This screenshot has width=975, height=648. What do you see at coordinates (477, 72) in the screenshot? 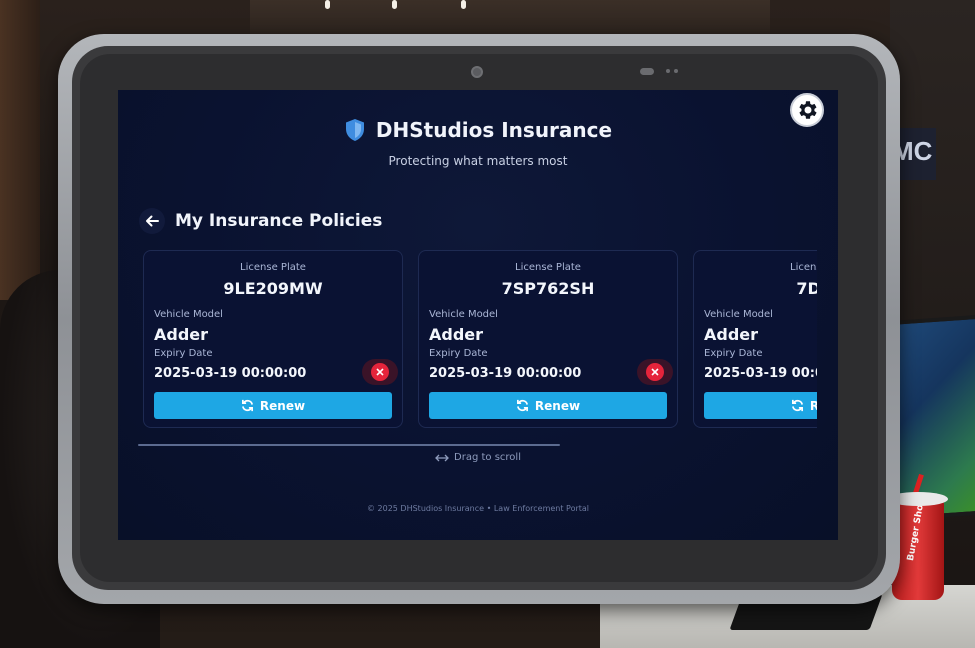
I see `camera-icon` at bounding box center [477, 72].